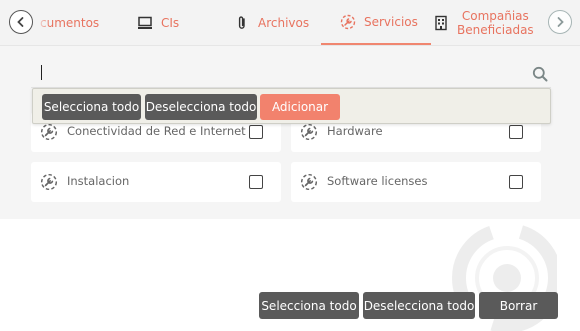  What do you see at coordinates (355, 131) in the screenshot?
I see `service-label: Hardware` at bounding box center [355, 131].